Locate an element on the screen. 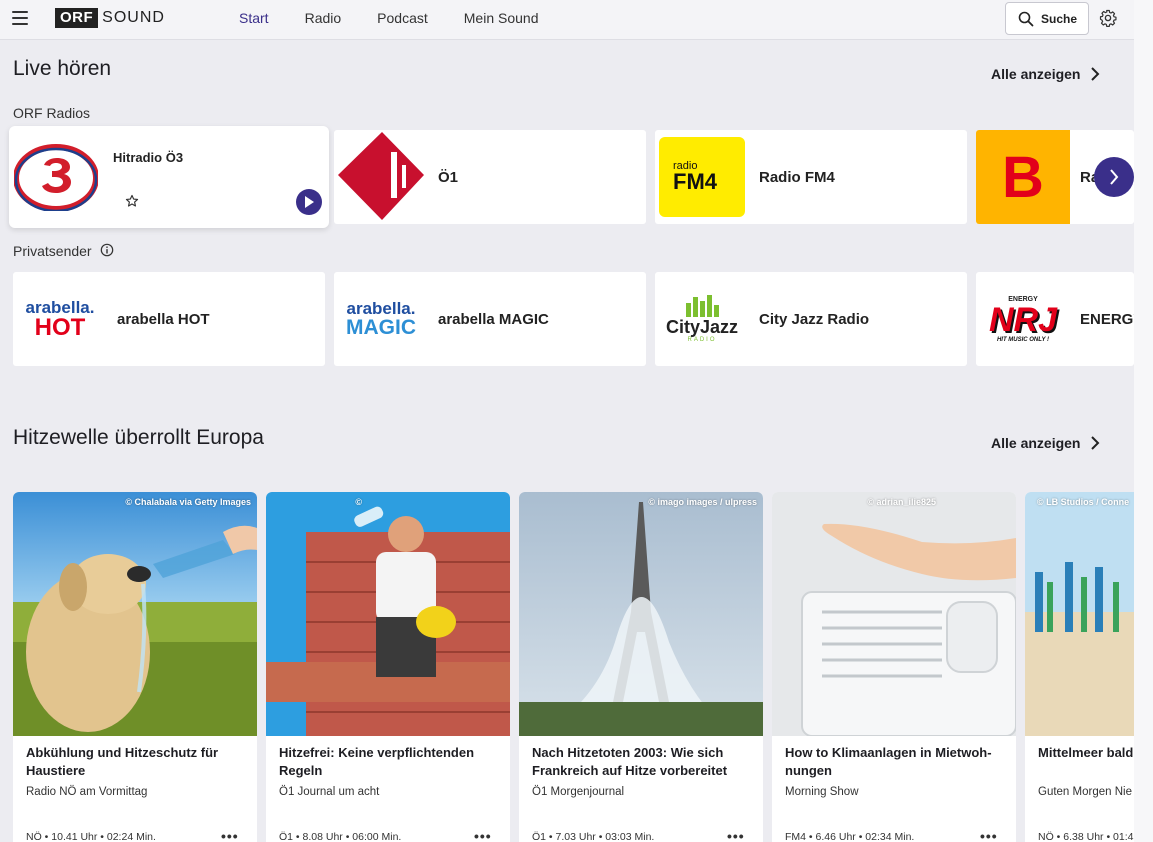 The image size is (1153, 842). heatwave-show-all-label: Alle anzeigen is located at coordinates (1036, 443).